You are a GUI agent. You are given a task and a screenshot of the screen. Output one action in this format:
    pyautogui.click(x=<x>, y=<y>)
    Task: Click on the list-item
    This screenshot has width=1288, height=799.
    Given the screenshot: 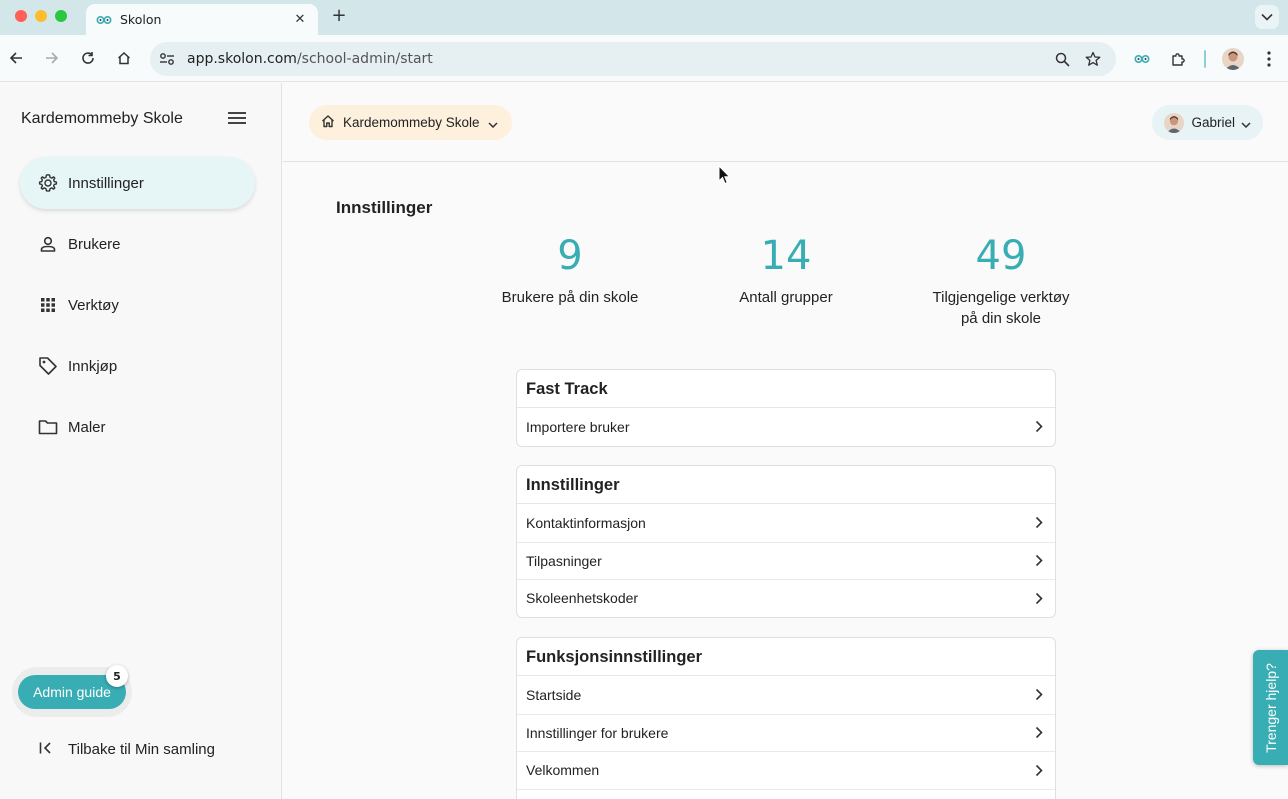 What is the action you would take?
    pyautogui.click(x=786, y=793)
    